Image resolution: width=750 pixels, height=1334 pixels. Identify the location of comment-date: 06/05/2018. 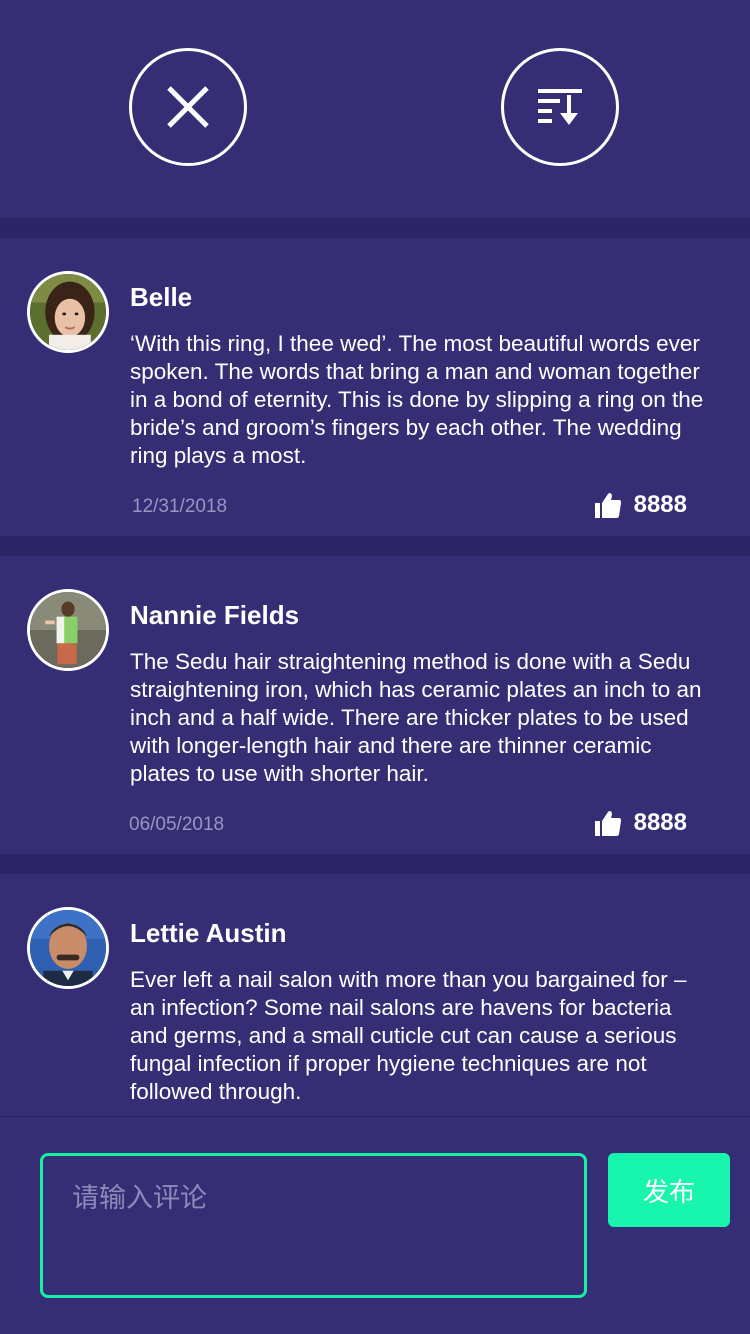
(177, 824).